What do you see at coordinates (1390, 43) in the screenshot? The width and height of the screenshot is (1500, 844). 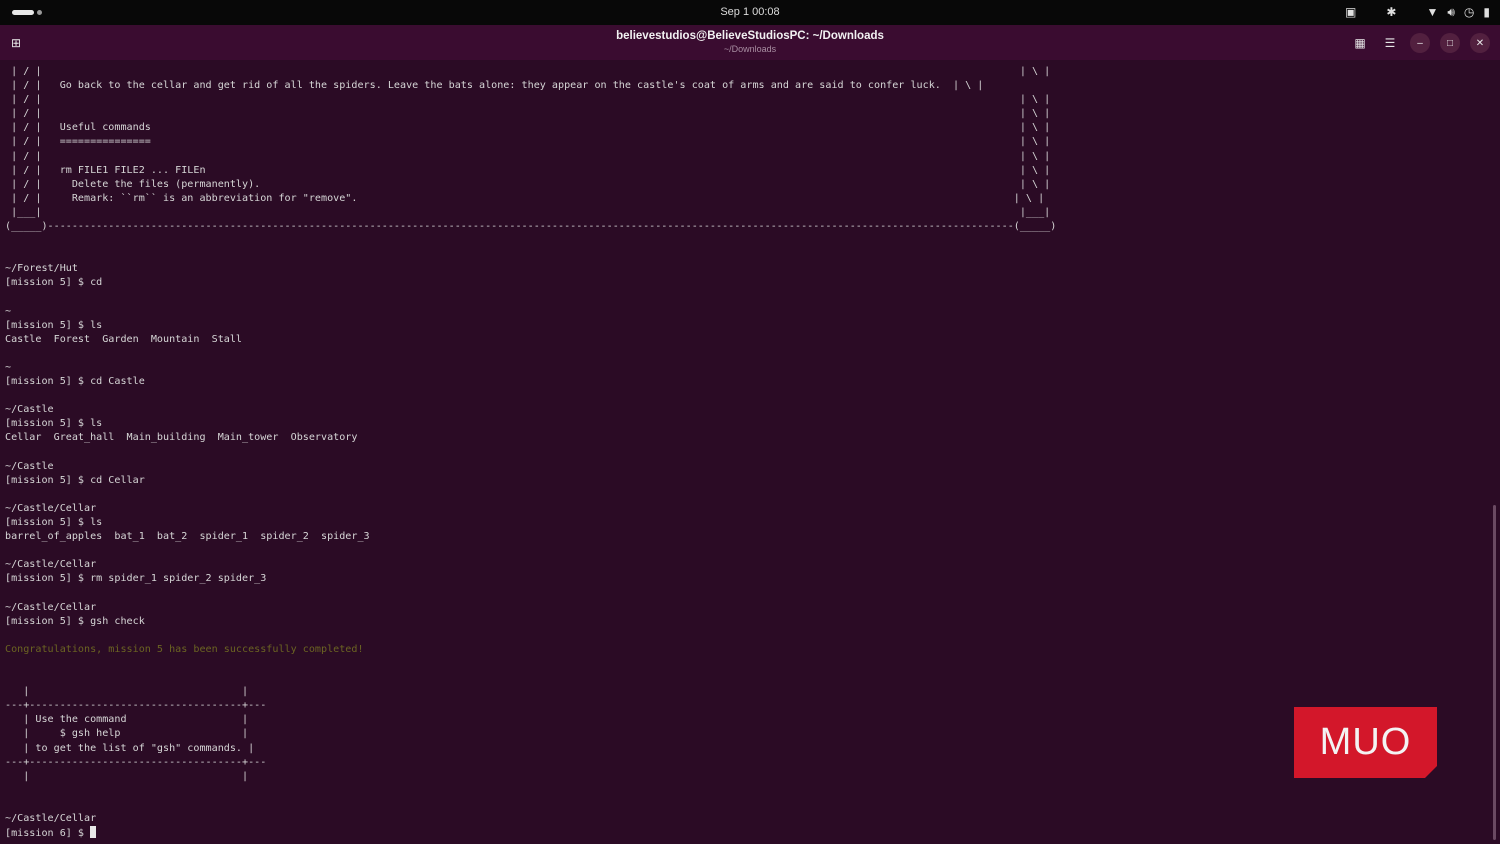 I see `hamburger-menu-icon: ☰` at bounding box center [1390, 43].